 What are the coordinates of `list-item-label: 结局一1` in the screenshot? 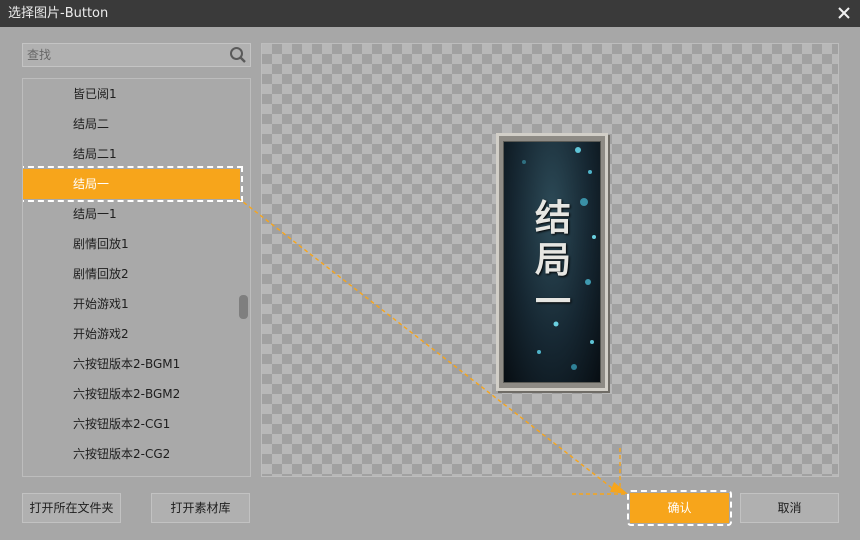 It's located at (95, 214).